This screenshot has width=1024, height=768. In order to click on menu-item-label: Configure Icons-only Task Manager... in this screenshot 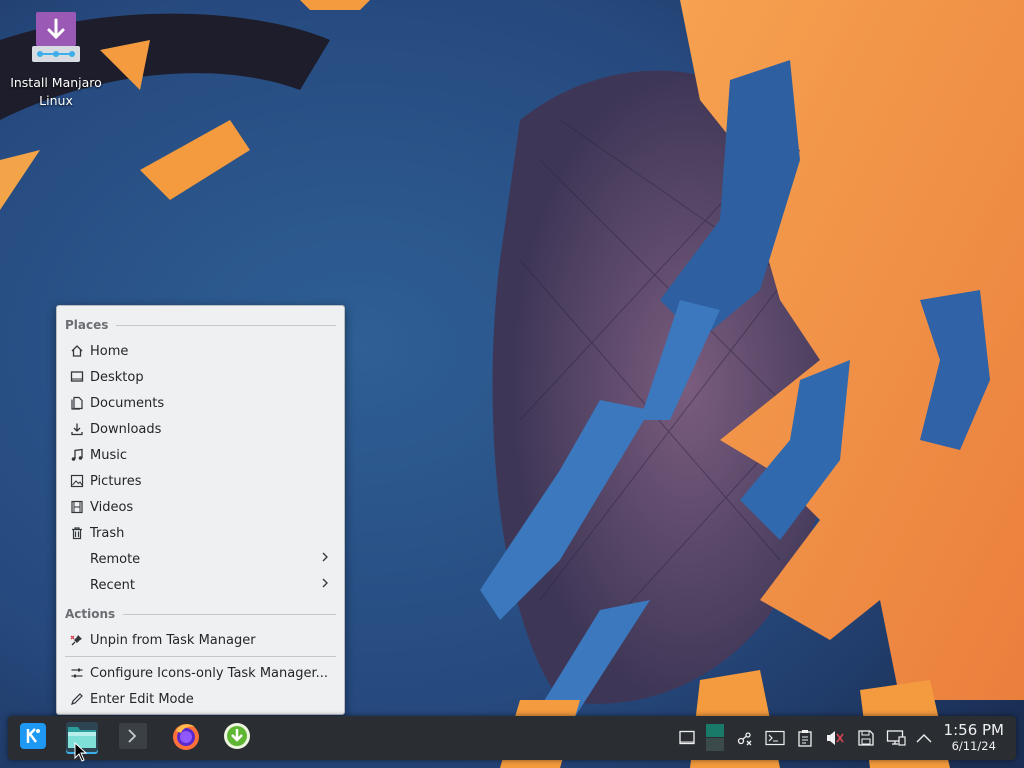, I will do `click(209, 673)`.